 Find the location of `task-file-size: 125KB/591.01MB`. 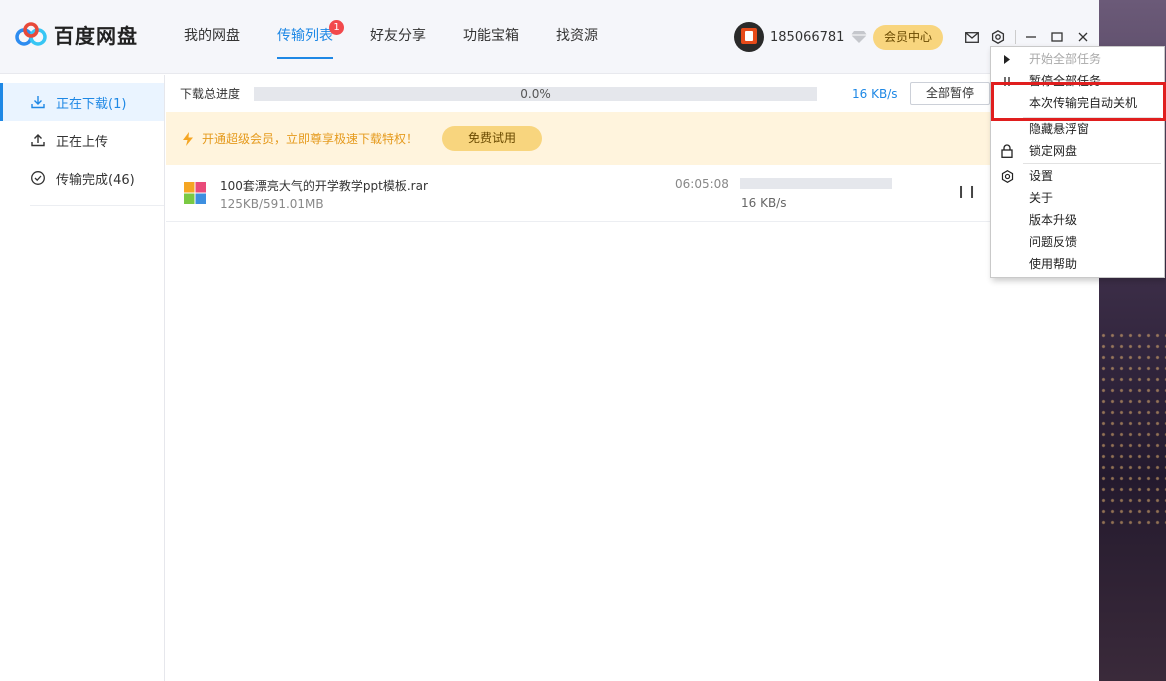

task-file-size: 125KB/591.01MB is located at coordinates (272, 204).